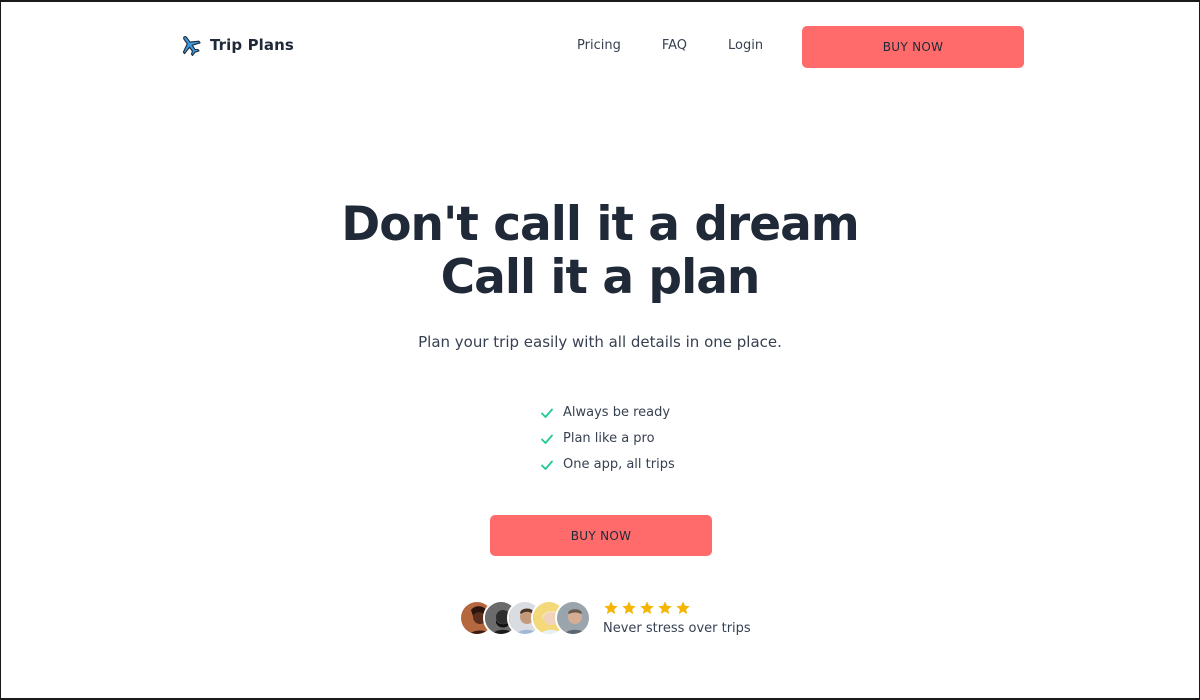  What do you see at coordinates (573, 617) in the screenshot?
I see `avatar` at bounding box center [573, 617].